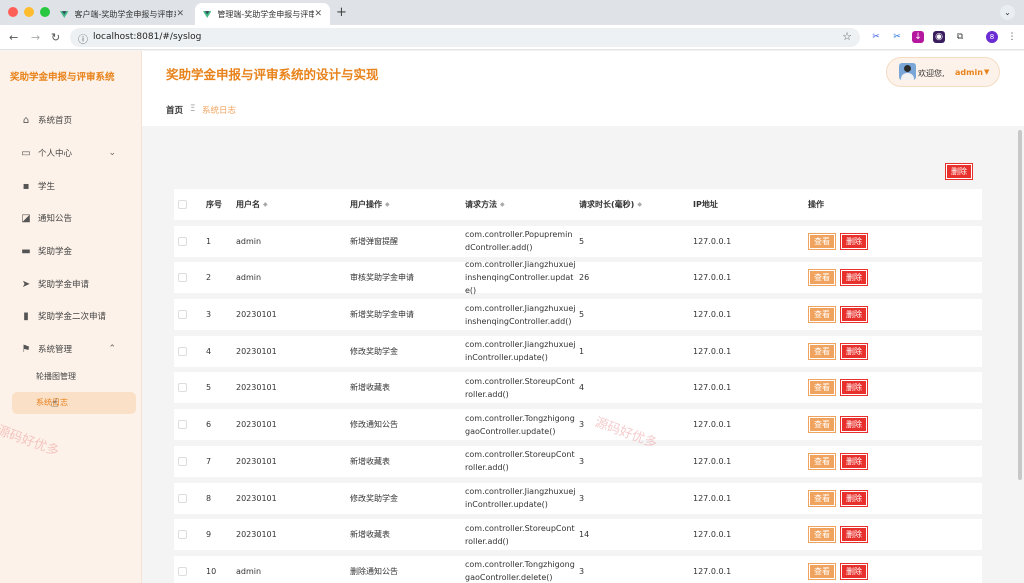 The width and height of the screenshot is (1024, 583). I want to click on download-extension-icon: ↓, so click(918, 37).